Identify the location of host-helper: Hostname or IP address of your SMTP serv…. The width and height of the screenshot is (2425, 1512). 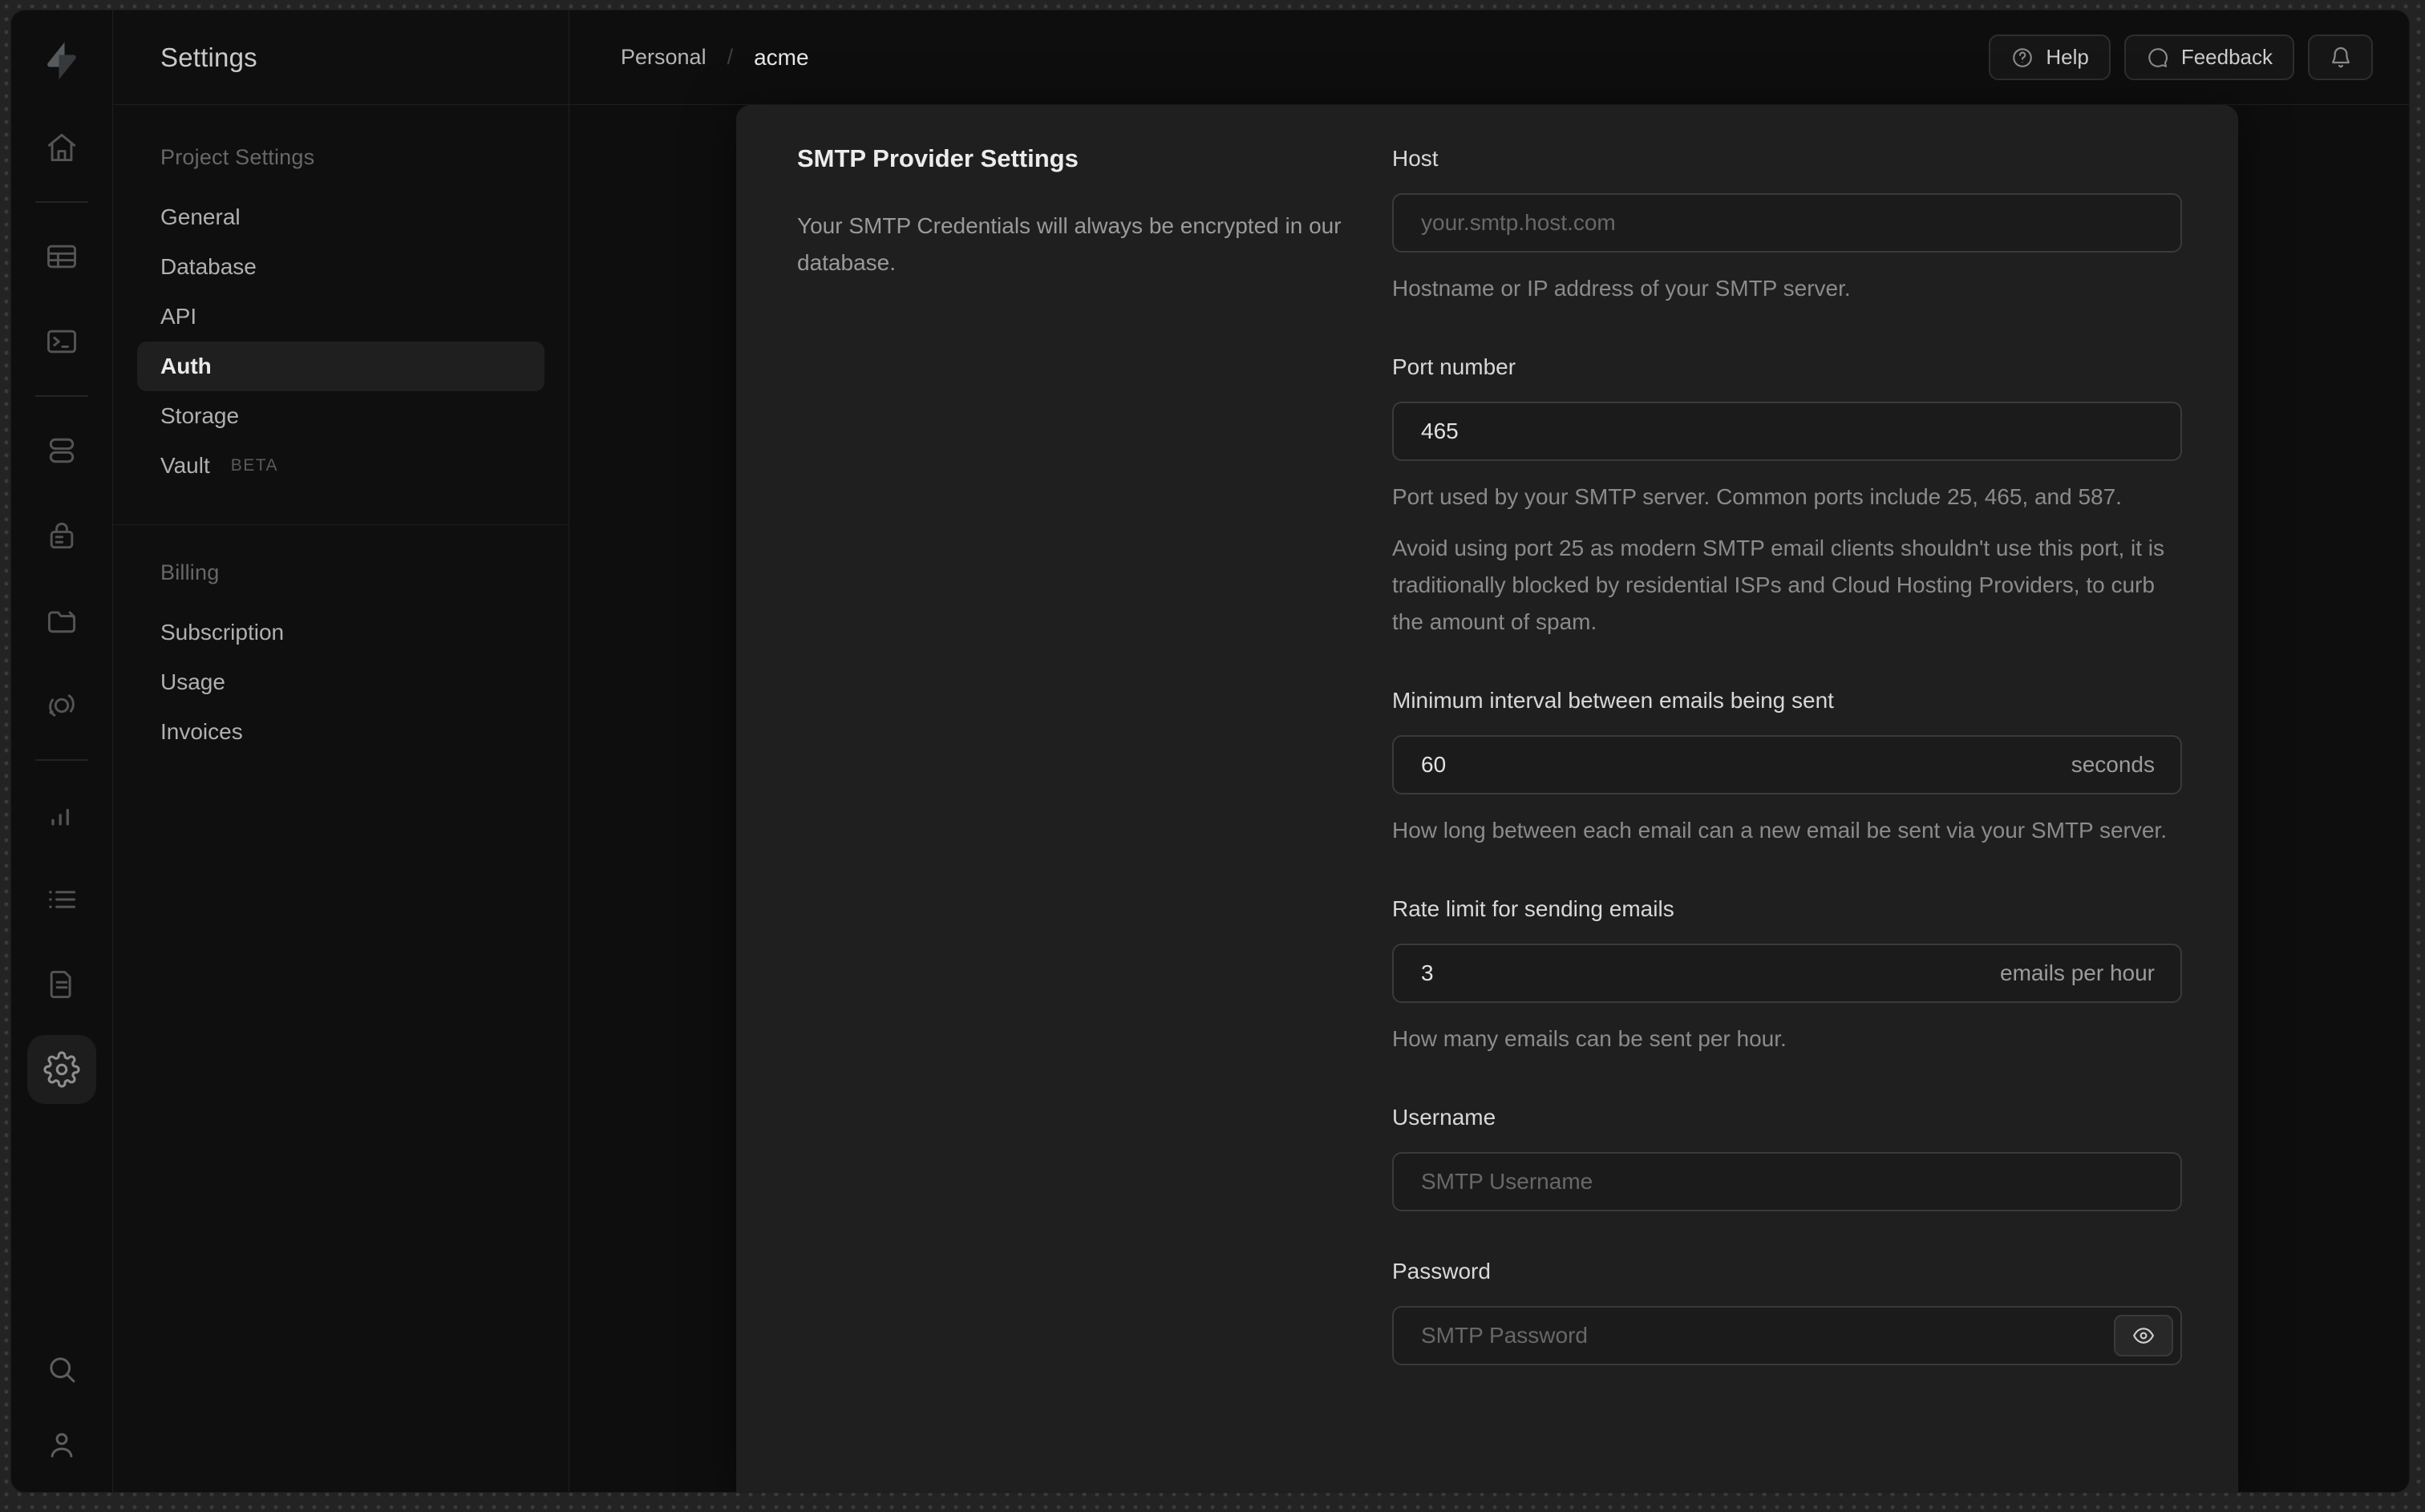
(1621, 288).